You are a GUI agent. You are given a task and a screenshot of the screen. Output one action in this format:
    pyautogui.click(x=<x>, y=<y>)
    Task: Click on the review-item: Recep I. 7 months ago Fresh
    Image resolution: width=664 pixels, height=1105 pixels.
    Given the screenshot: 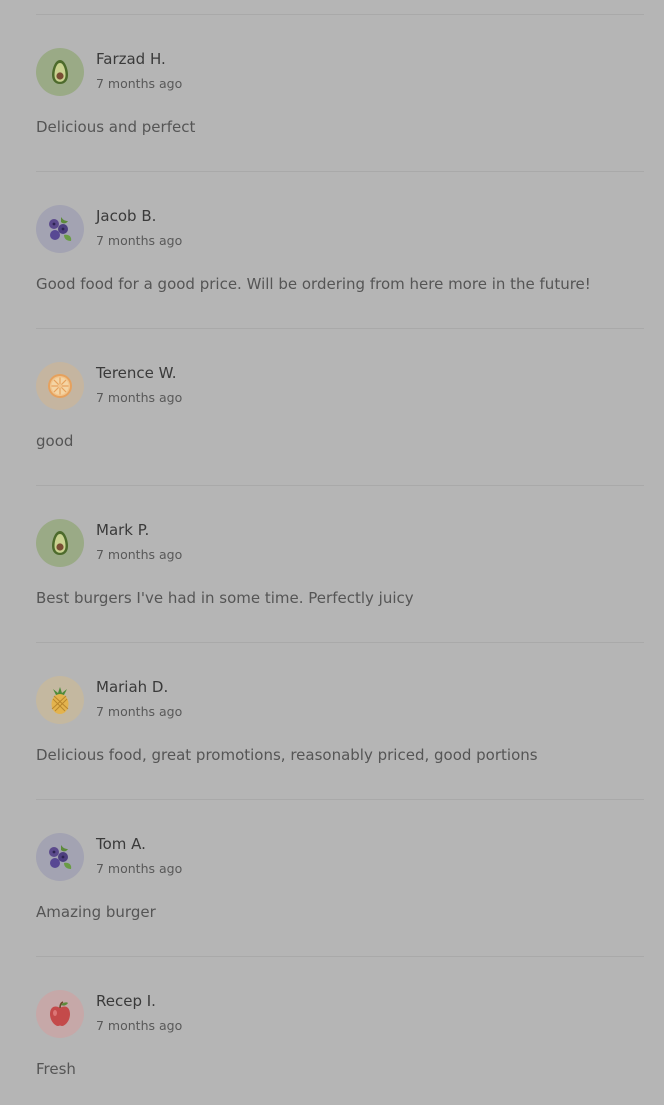 What is the action you would take?
    pyautogui.click(x=340, y=1031)
    